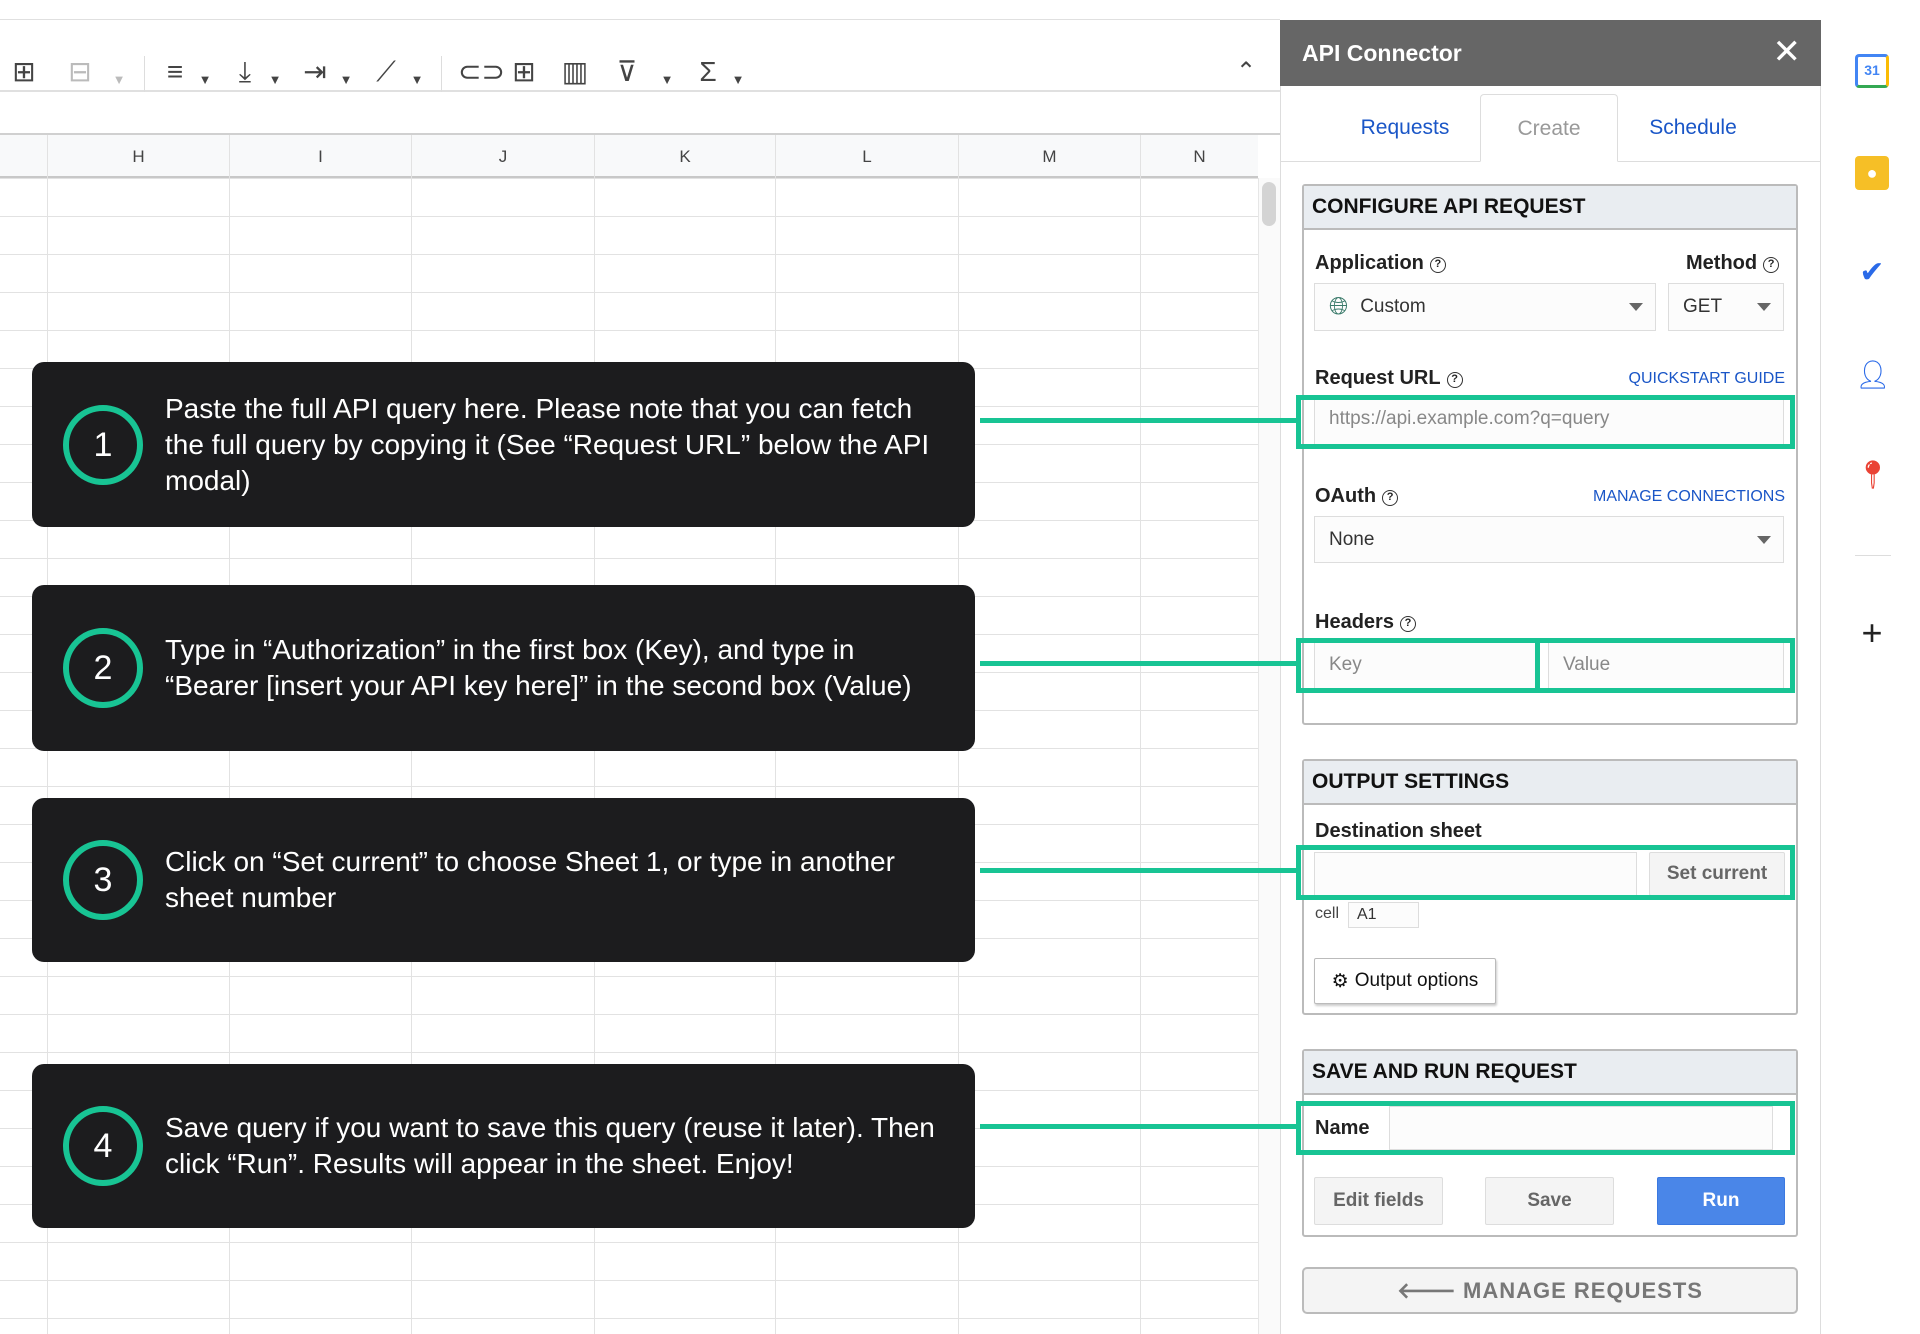 The height and width of the screenshot is (1334, 1920). I want to click on valign-dropdown-icon: ▼, so click(275, 80).